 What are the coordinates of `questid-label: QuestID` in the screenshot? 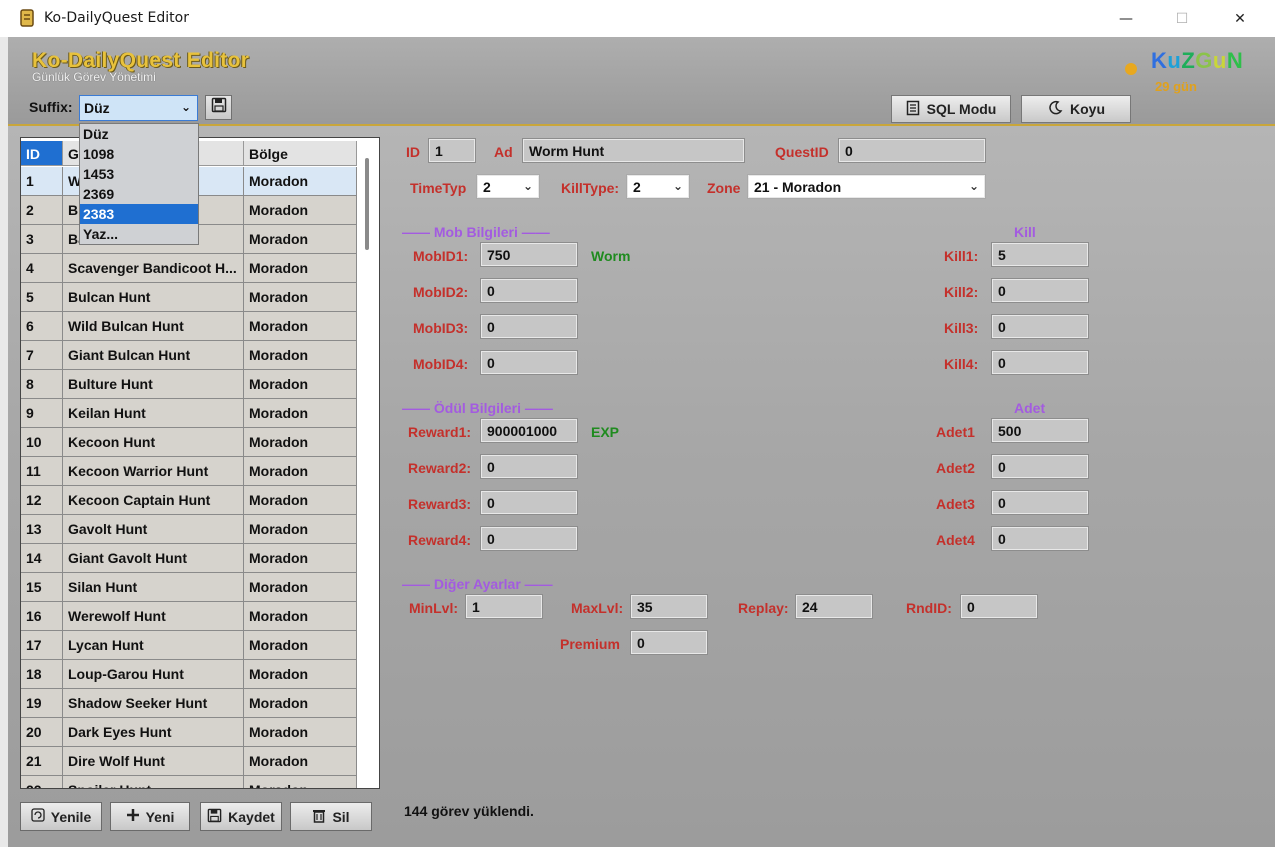 It's located at (802, 152).